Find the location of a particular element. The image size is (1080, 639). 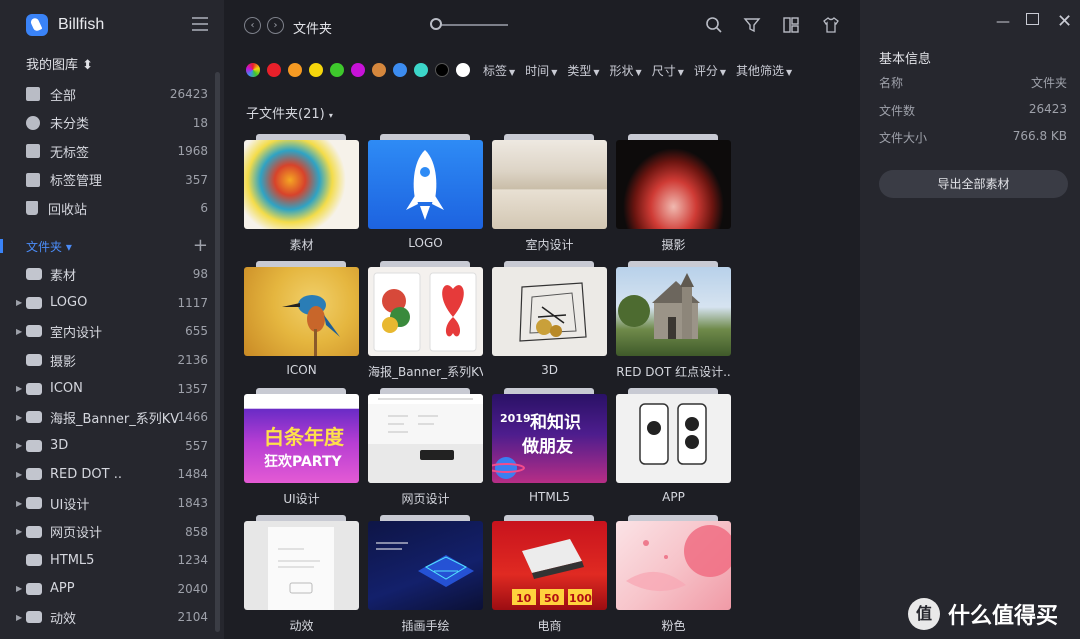

folder-card: 10 50 100 电商 is located at coordinates (549, 576).